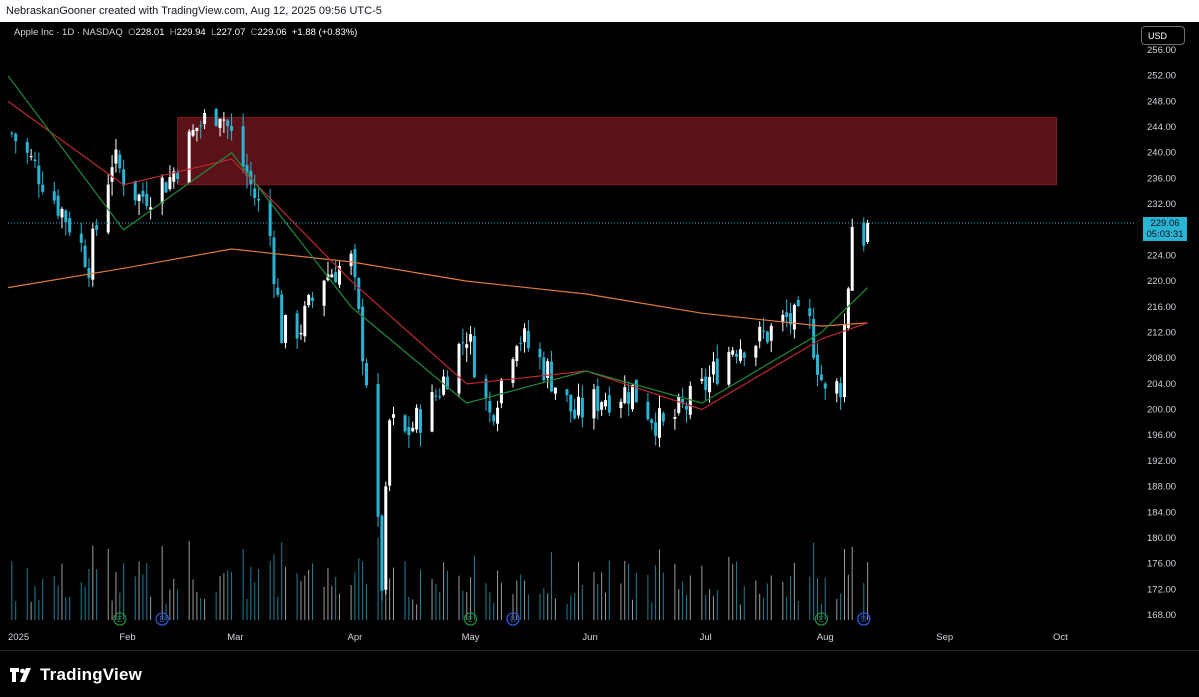 This screenshot has height=697, width=1199. Describe the element at coordinates (706, 637) in the screenshot. I see `x-axis-tick-label: Jul` at that location.